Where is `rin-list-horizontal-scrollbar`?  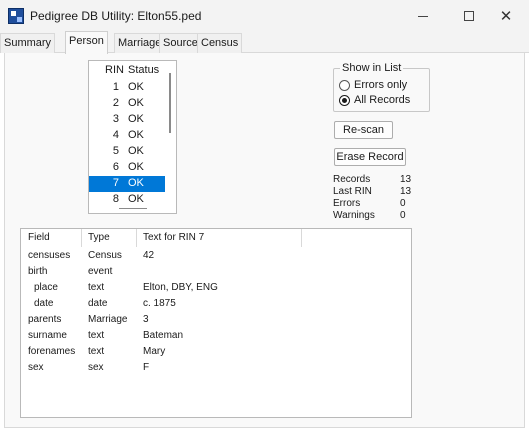 rin-list-horizontal-scrollbar is located at coordinates (133, 208).